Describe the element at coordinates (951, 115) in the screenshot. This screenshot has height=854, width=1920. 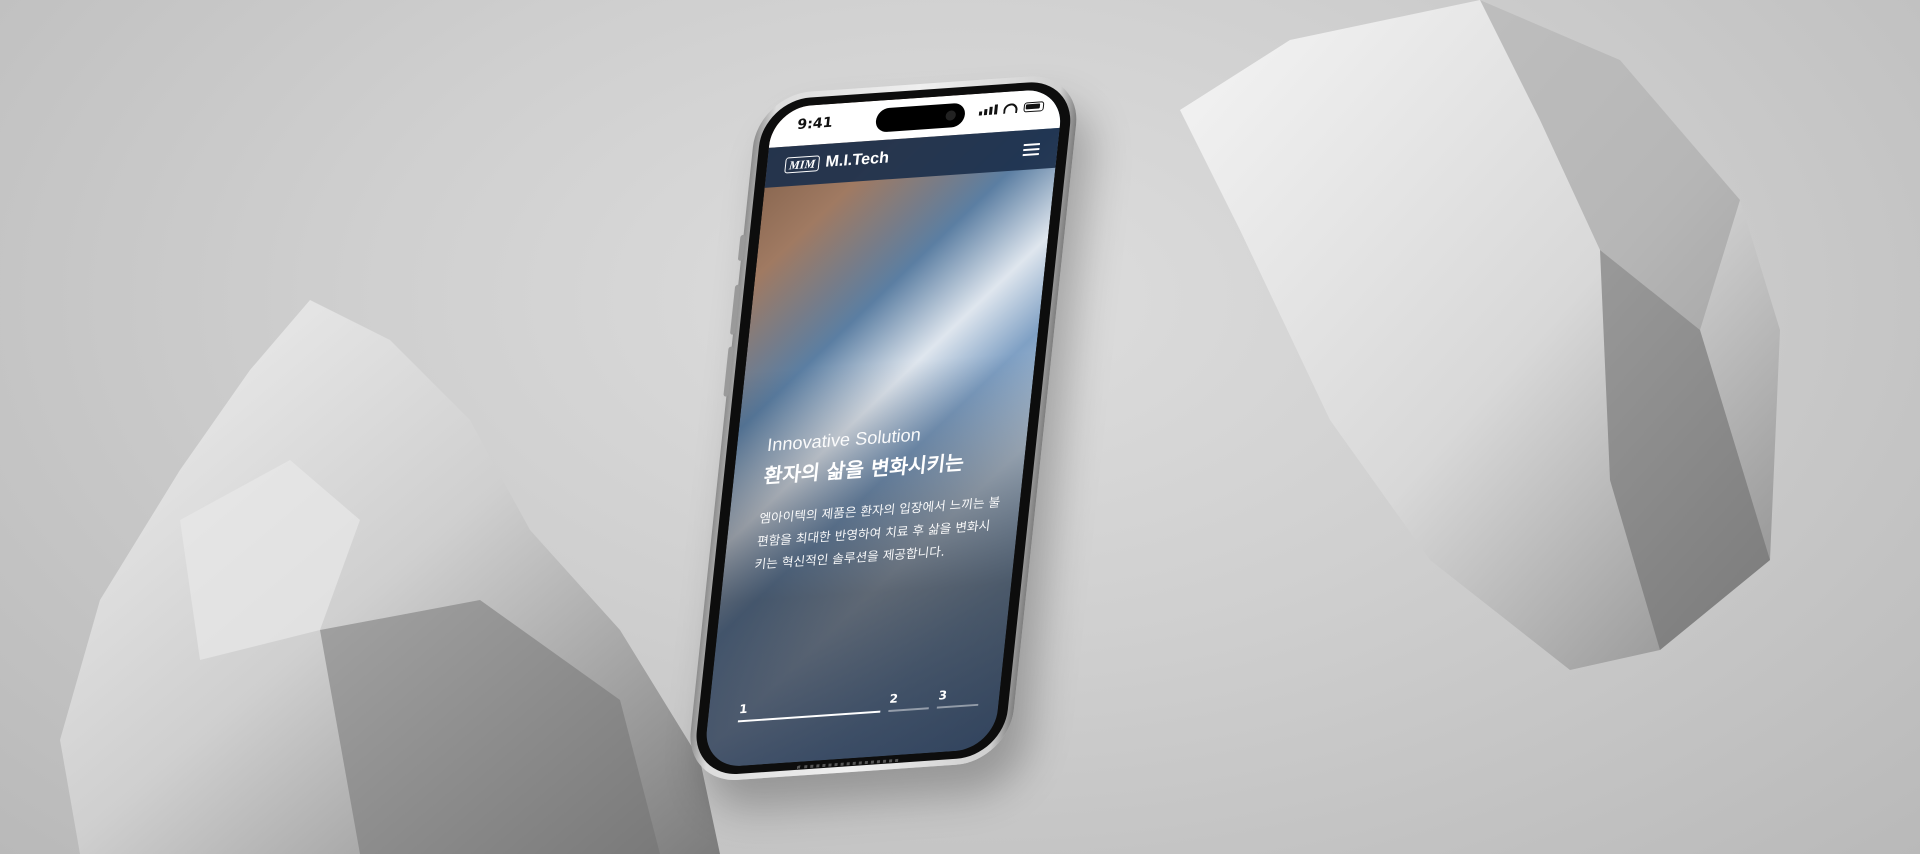
I see `camera-icon` at that location.